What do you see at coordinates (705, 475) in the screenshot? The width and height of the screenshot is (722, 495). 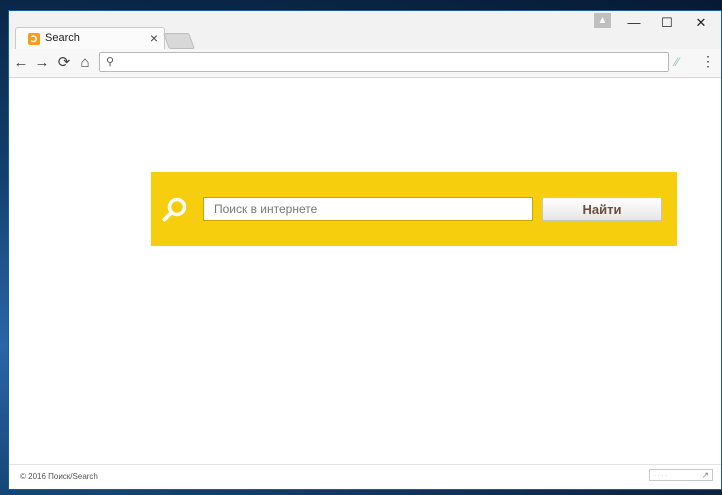 I see `external-link-icon: ↗` at bounding box center [705, 475].